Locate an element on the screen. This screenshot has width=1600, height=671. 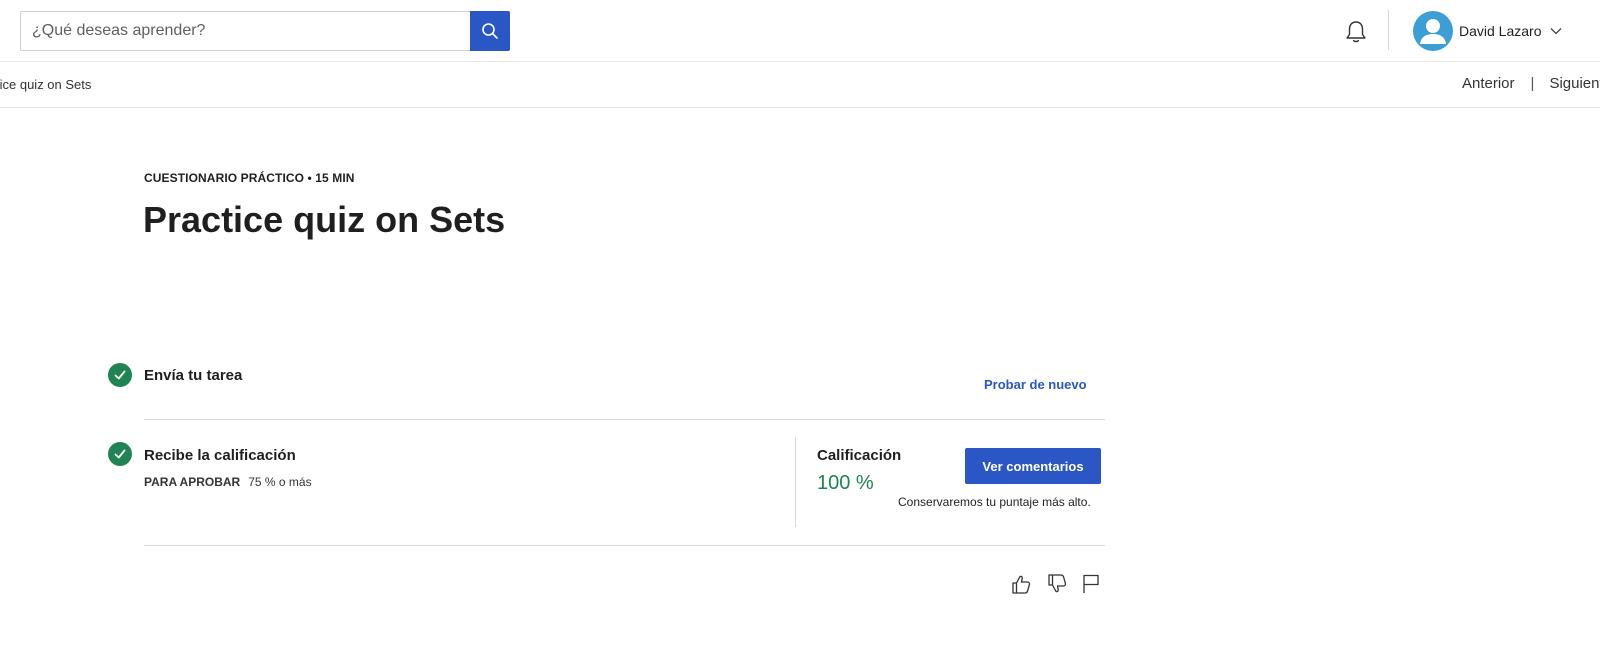
thumbs-up-icon is located at coordinates (1021, 584).